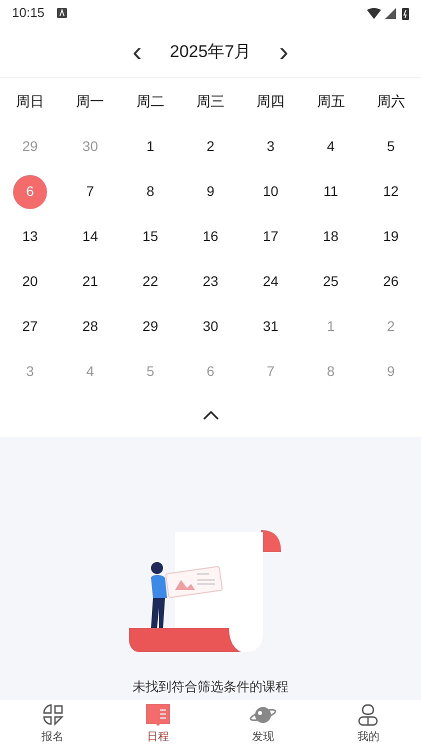 Image resolution: width=421 pixels, height=748 pixels. What do you see at coordinates (263, 724) in the screenshot?
I see `tab-bar-item: 发现` at bounding box center [263, 724].